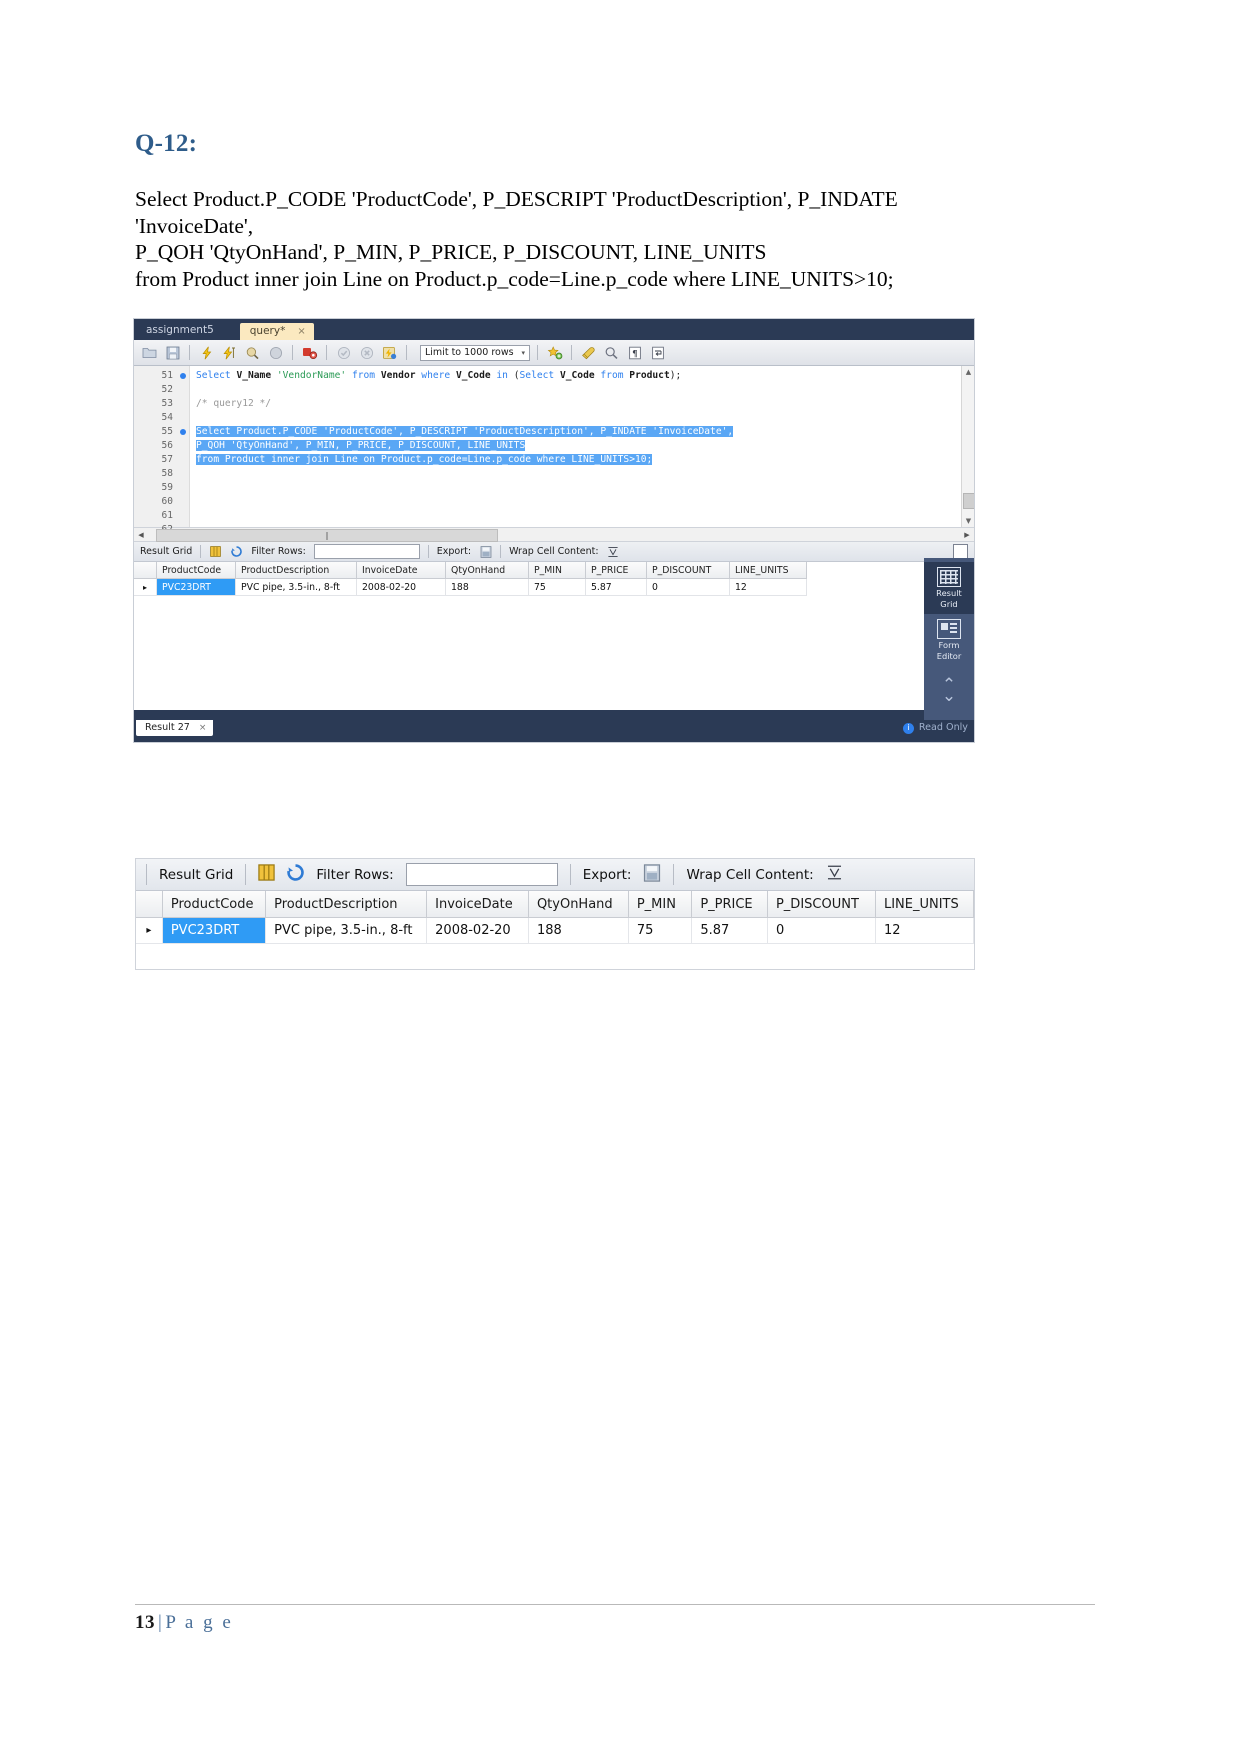  Describe the element at coordinates (172, 352) in the screenshot. I see `save-script-icon` at that location.